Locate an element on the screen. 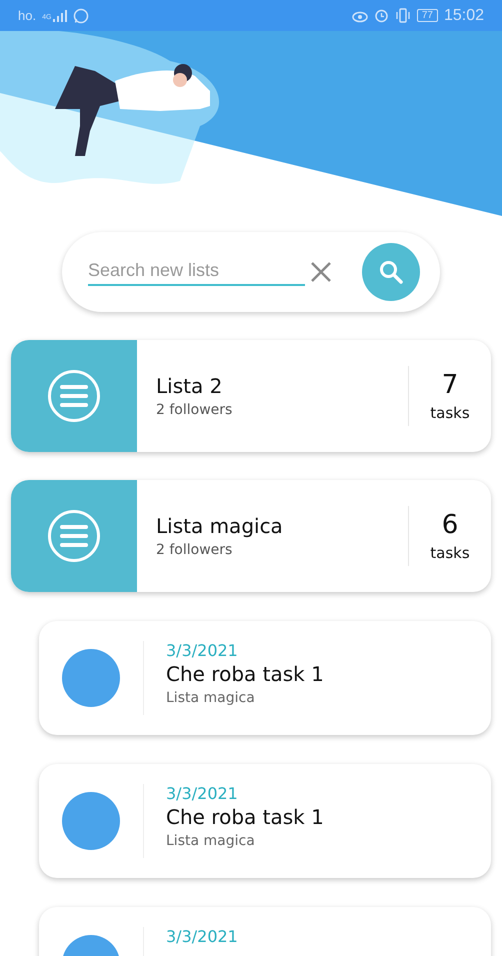 This screenshot has height=956, width=502. task-count: 6 is located at coordinates (450, 525).